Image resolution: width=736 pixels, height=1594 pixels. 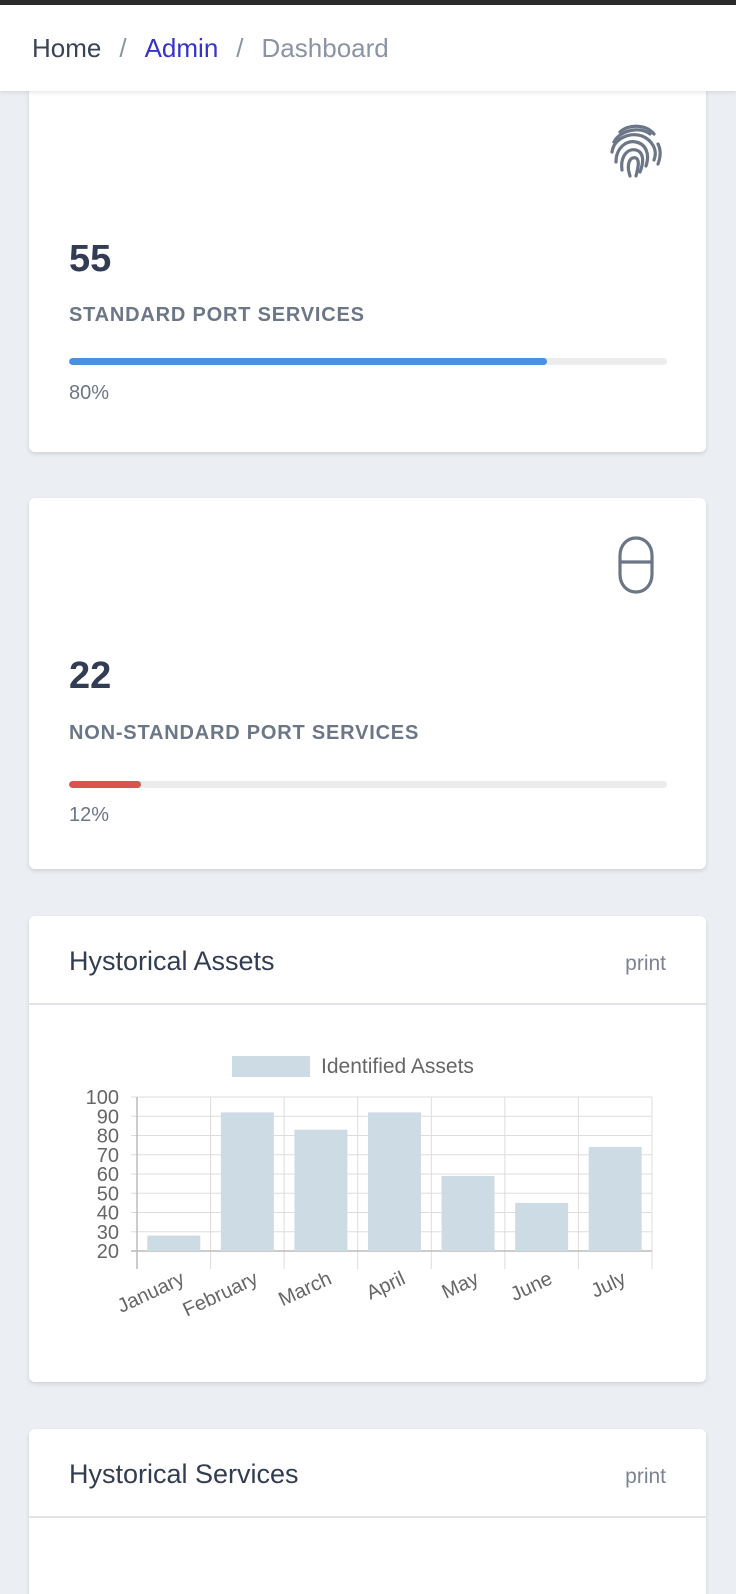 What do you see at coordinates (397, 1066) in the screenshot?
I see `legend-label: Identified Assets` at bounding box center [397, 1066].